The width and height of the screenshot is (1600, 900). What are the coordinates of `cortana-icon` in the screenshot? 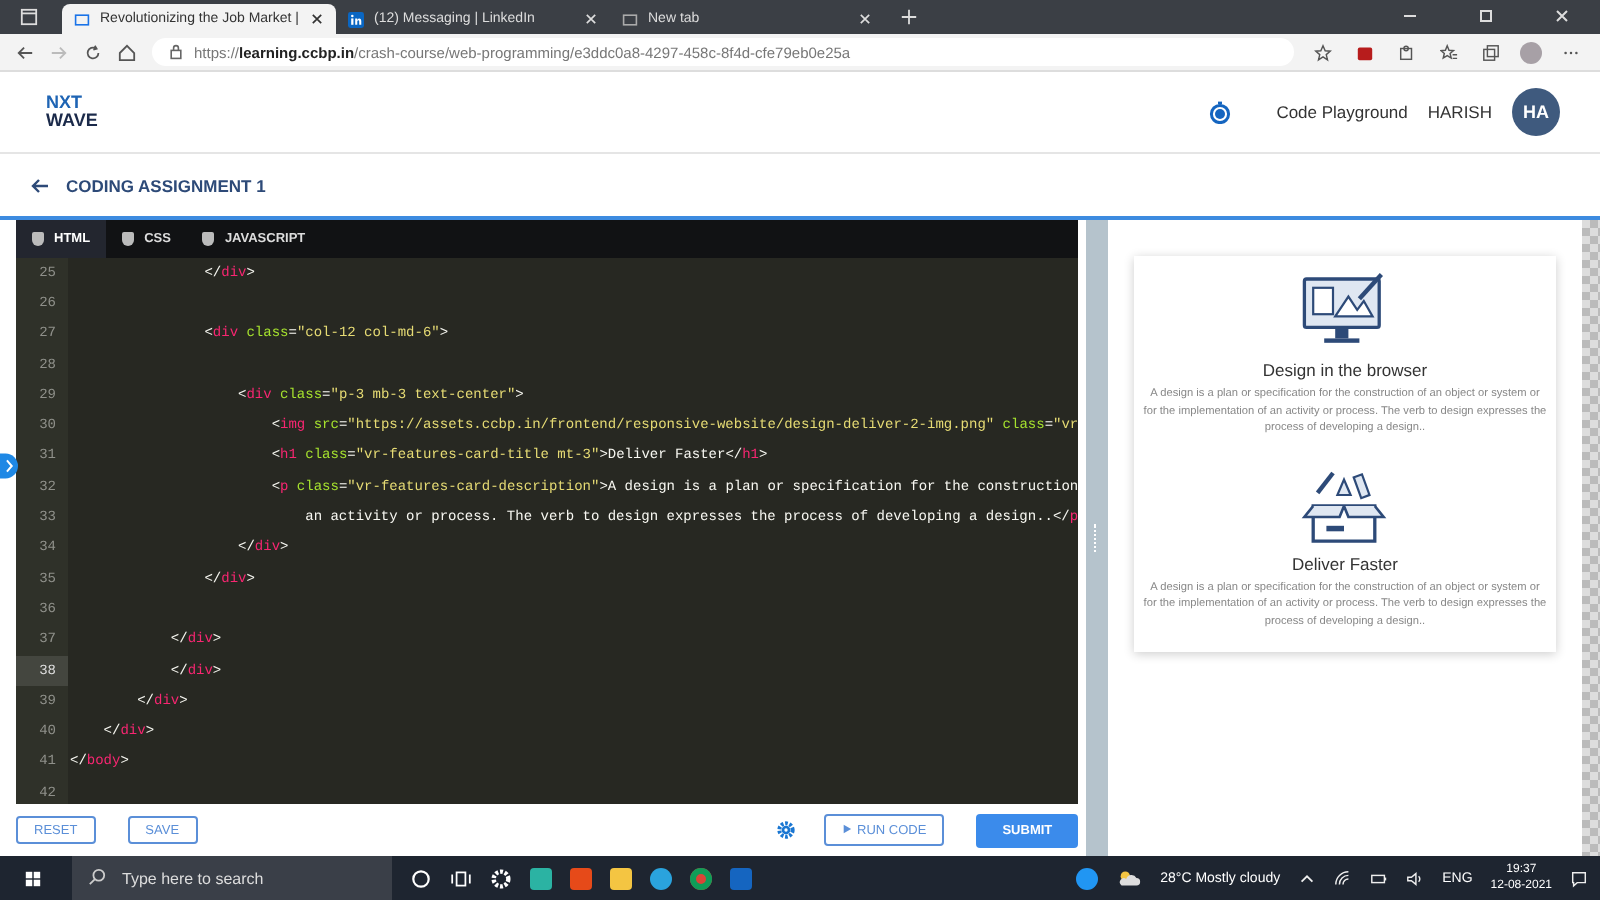 It's located at (421, 878).